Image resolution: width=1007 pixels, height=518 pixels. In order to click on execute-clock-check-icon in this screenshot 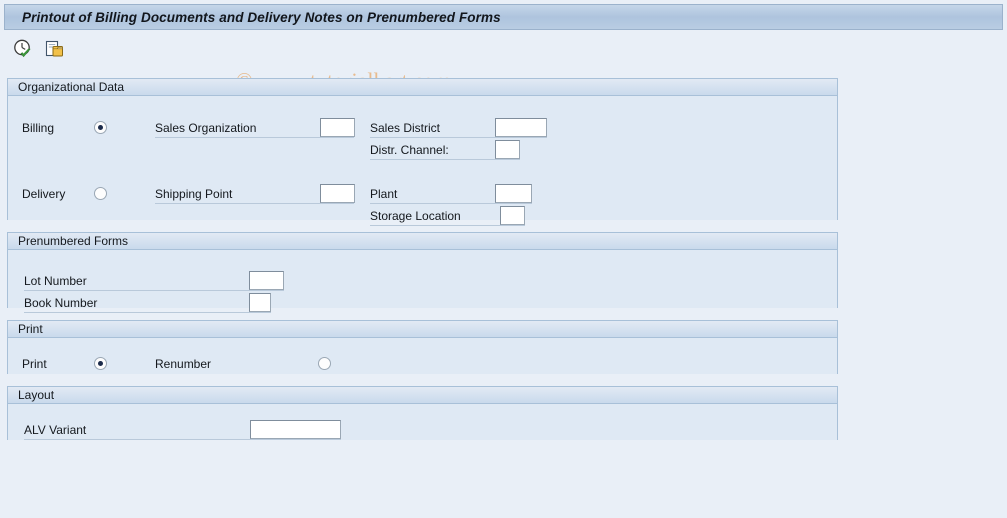, I will do `click(23, 49)`.